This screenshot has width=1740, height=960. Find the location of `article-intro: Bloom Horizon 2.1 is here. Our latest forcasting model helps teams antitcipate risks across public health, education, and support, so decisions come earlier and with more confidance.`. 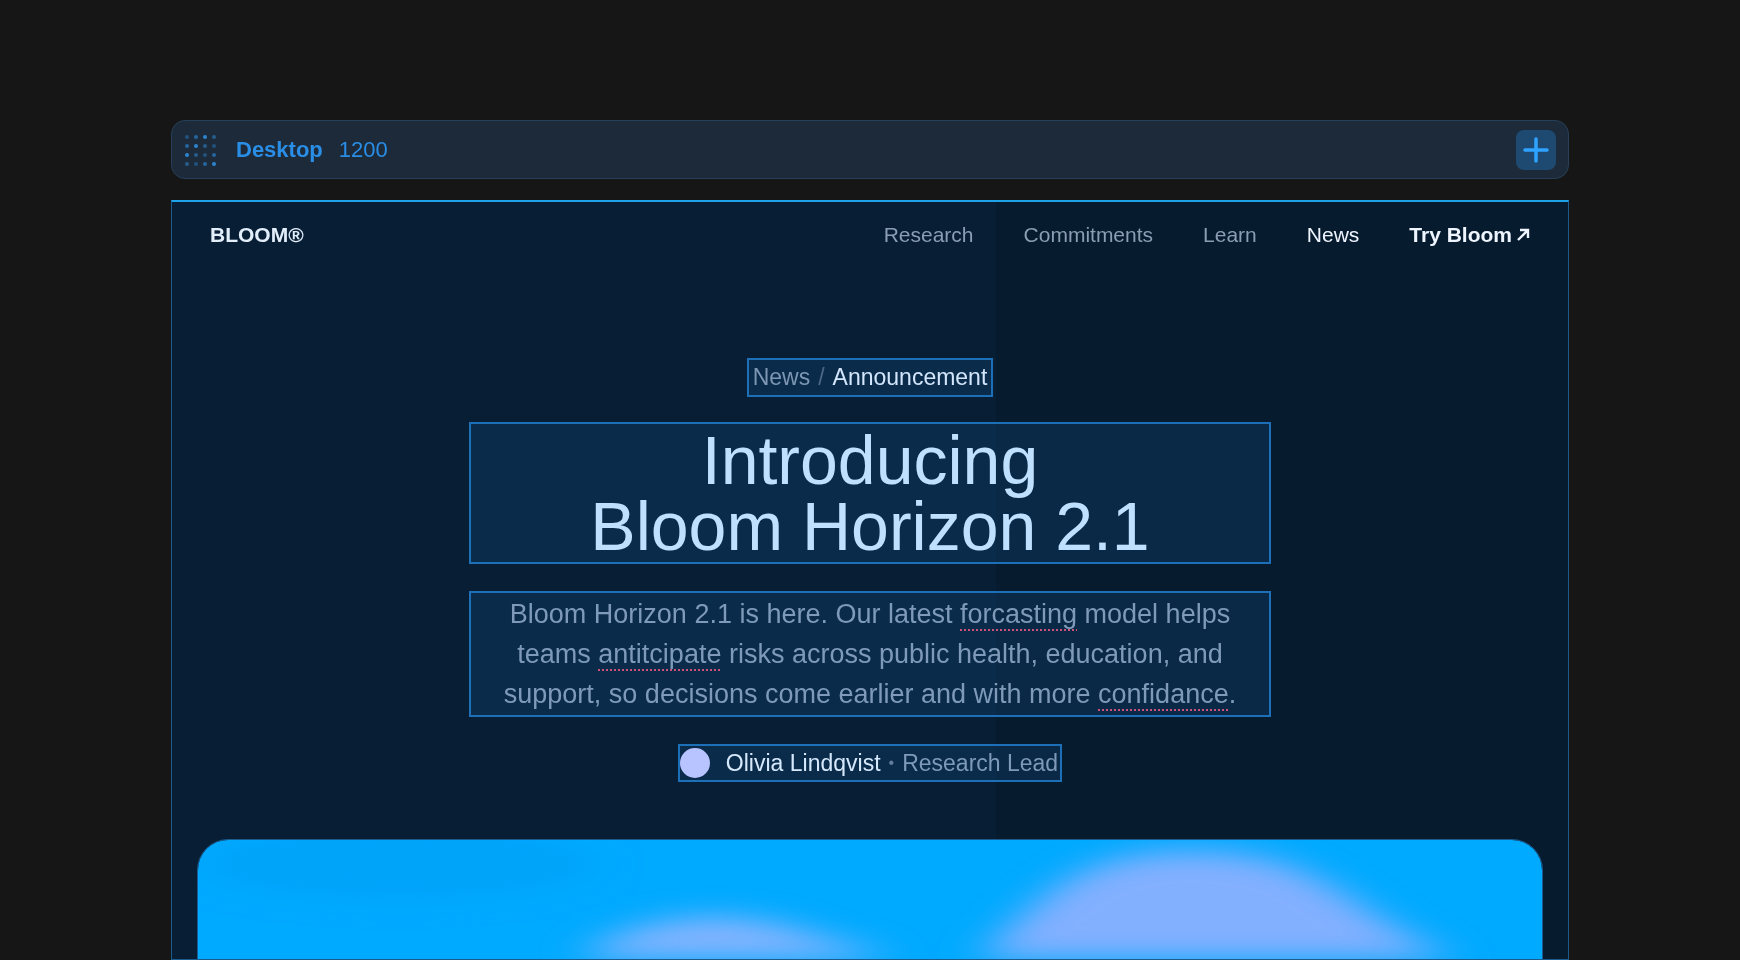

article-intro: Bloom Horizon 2.1 is here. Our latest forcasting model helps teams antitcipate risks across public health, education, and support, so decisions come earlier and with more confidance. is located at coordinates (870, 653).